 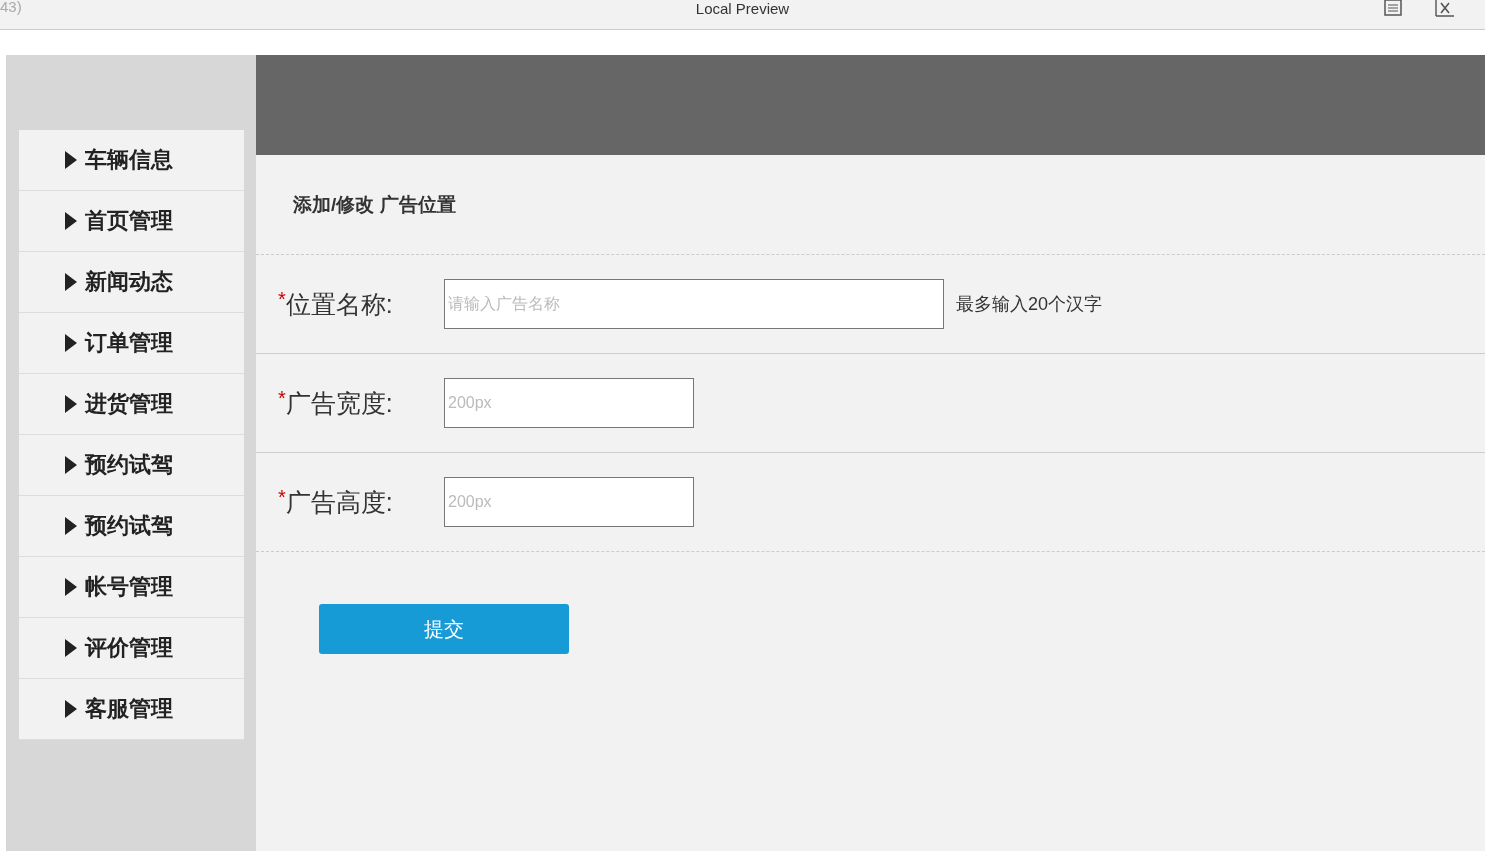 I want to click on sidebar-item: 进货管理, so click(x=131, y=404).